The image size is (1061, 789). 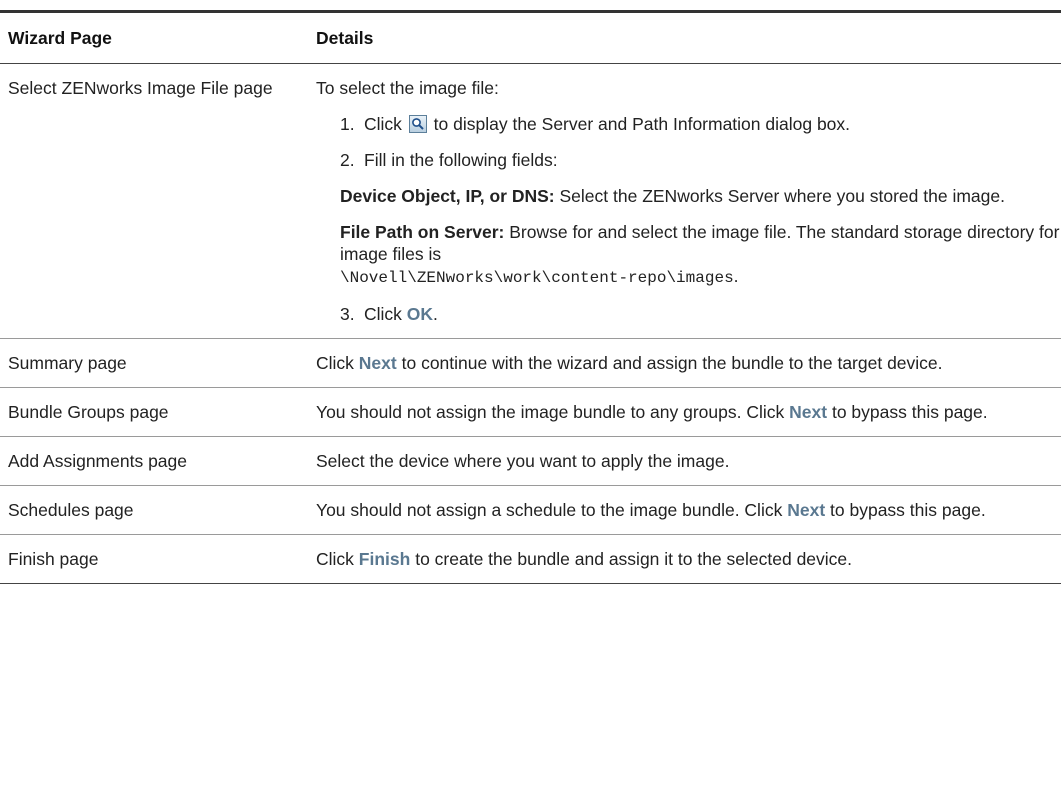 I want to click on header-wizard-page: Wizard Page, so click(x=158, y=37).